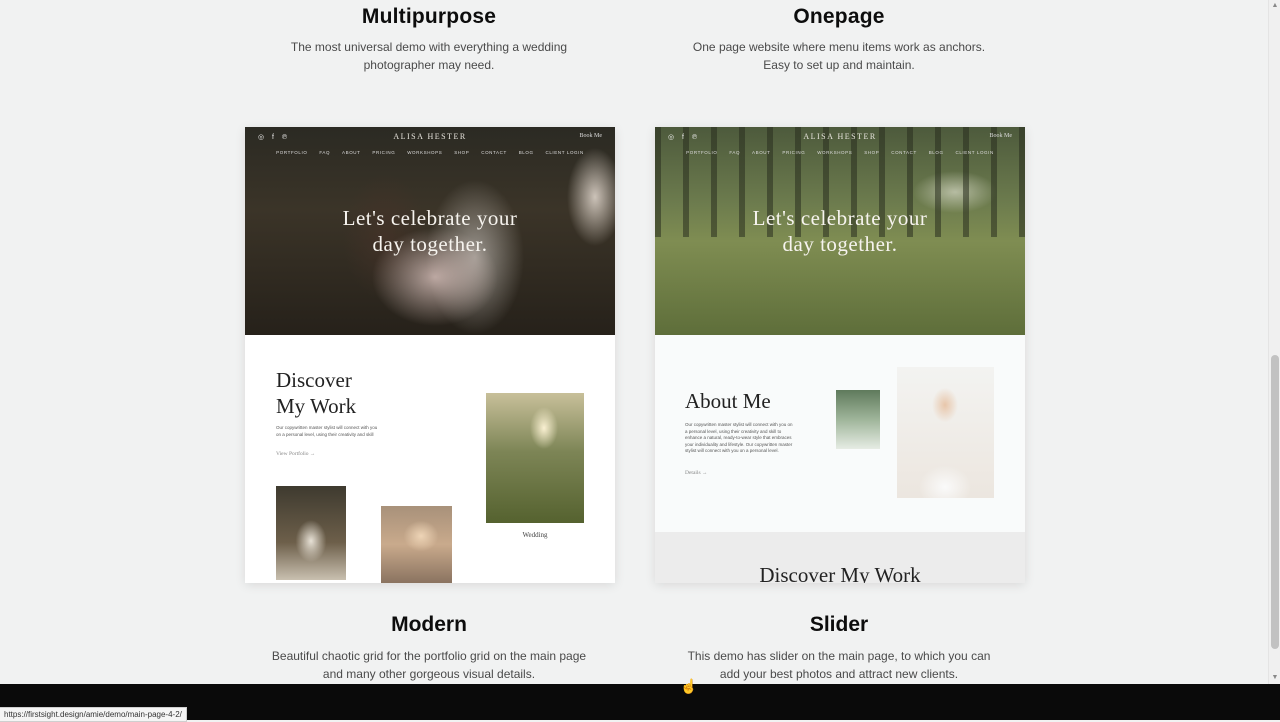 This screenshot has height=722, width=1280. What do you see at coordinates (858, 419) in the screenshot?
I see `small-photo` at bounding box center [858, 419].